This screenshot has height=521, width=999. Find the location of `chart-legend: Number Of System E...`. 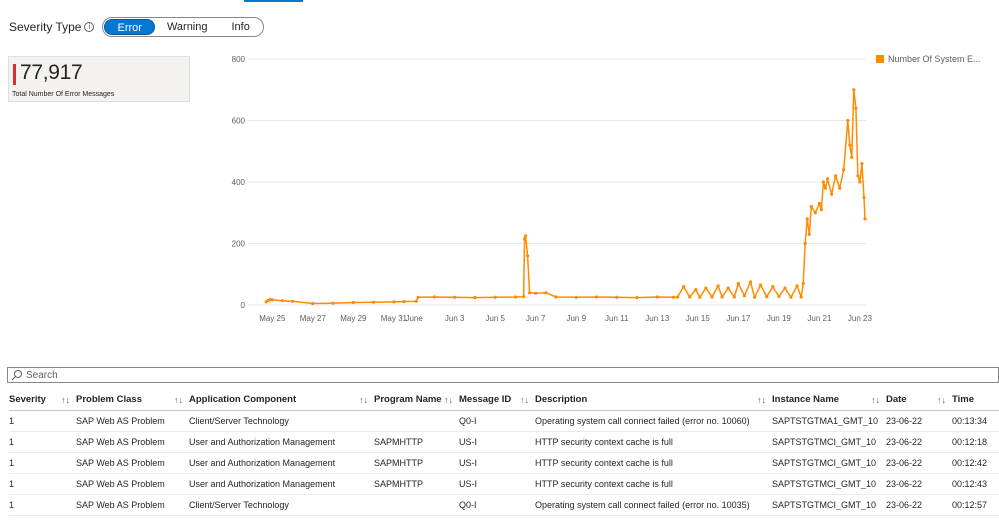

chart-legend: Number Of System E... is located at coordinates (928, 59).